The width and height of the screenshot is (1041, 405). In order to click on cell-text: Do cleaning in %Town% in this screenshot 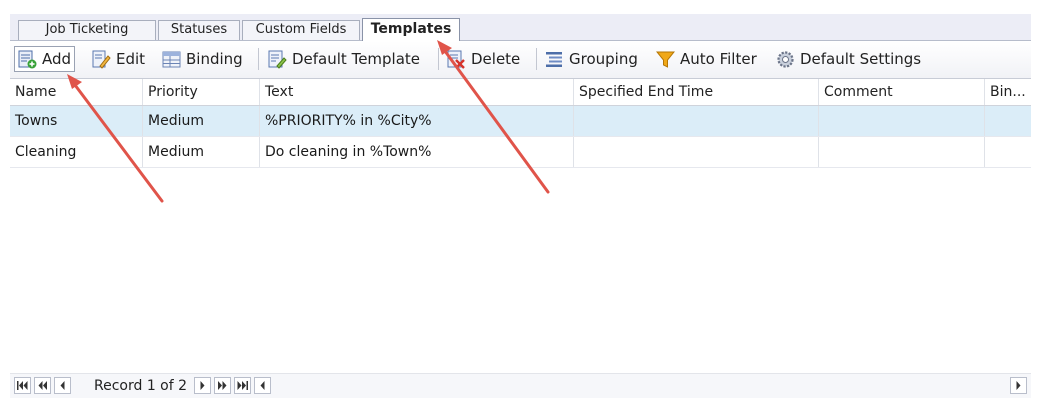, I will do `click(416, 152)`.